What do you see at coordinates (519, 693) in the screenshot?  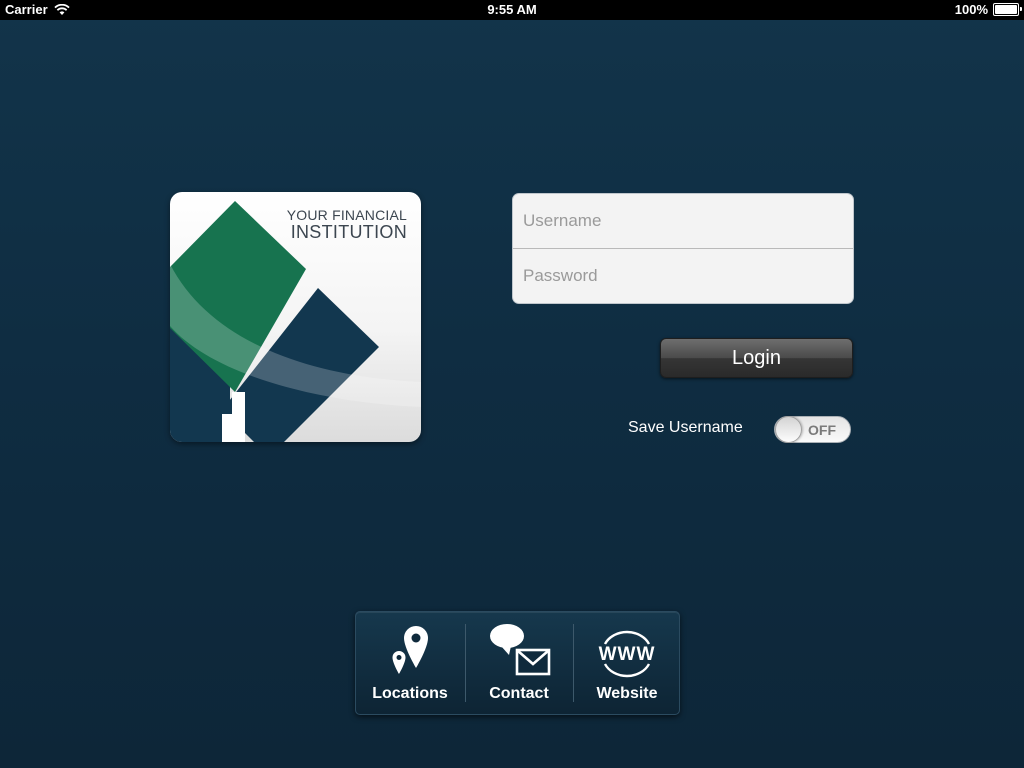 I see `contact-label: Contact` at bounding box center [519, 693].